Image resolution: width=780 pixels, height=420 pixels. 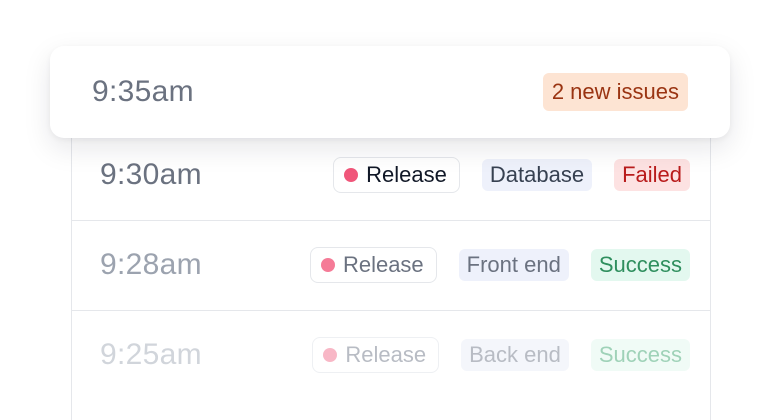 I want to click on row-time: 9:30am, so click(x=151, y=174).